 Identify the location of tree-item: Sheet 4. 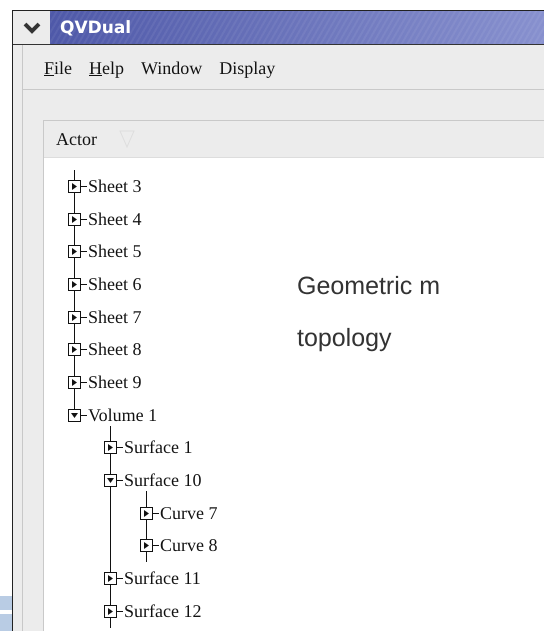
(115, 219).